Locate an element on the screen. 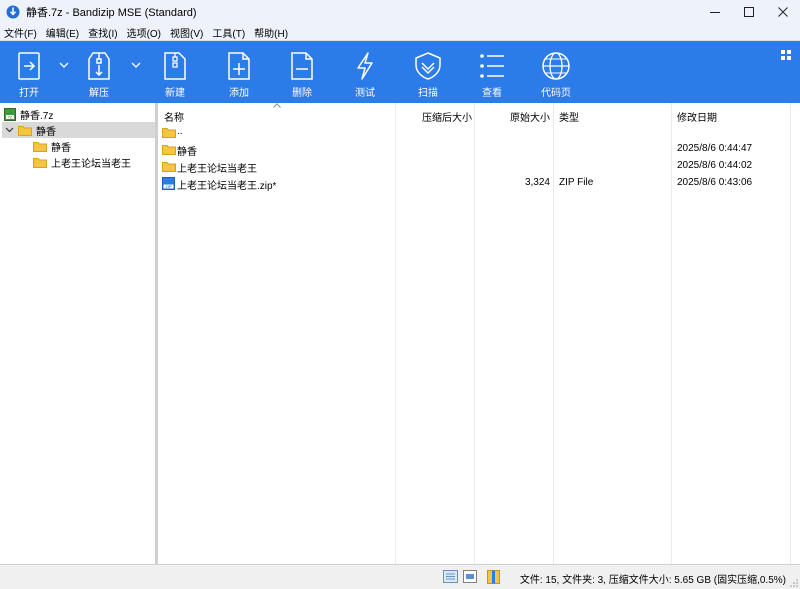  resize-grip-icon is located at coordinates (794, 583).